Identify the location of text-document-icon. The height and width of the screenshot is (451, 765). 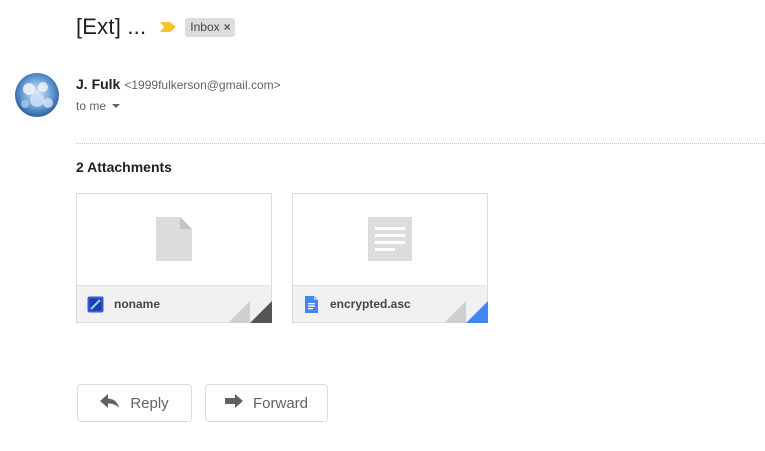
(390, 241).